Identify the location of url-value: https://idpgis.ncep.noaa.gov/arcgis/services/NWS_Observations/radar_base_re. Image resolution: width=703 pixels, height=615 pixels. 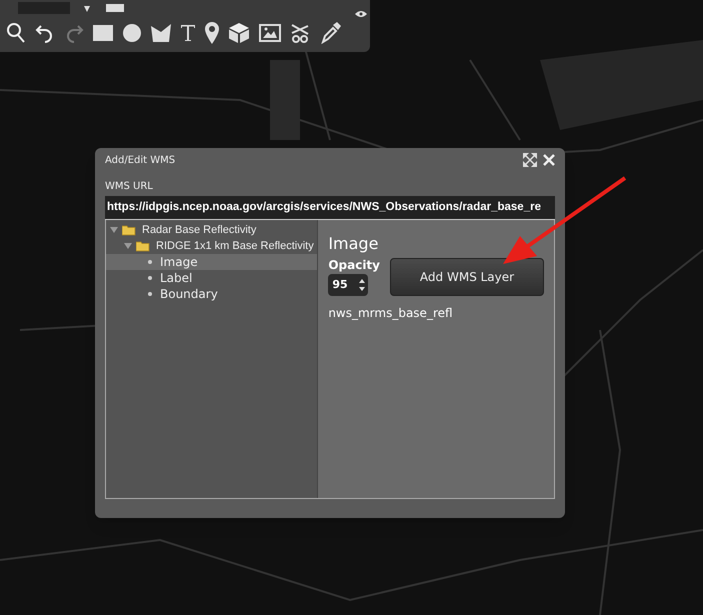
(324, 207).